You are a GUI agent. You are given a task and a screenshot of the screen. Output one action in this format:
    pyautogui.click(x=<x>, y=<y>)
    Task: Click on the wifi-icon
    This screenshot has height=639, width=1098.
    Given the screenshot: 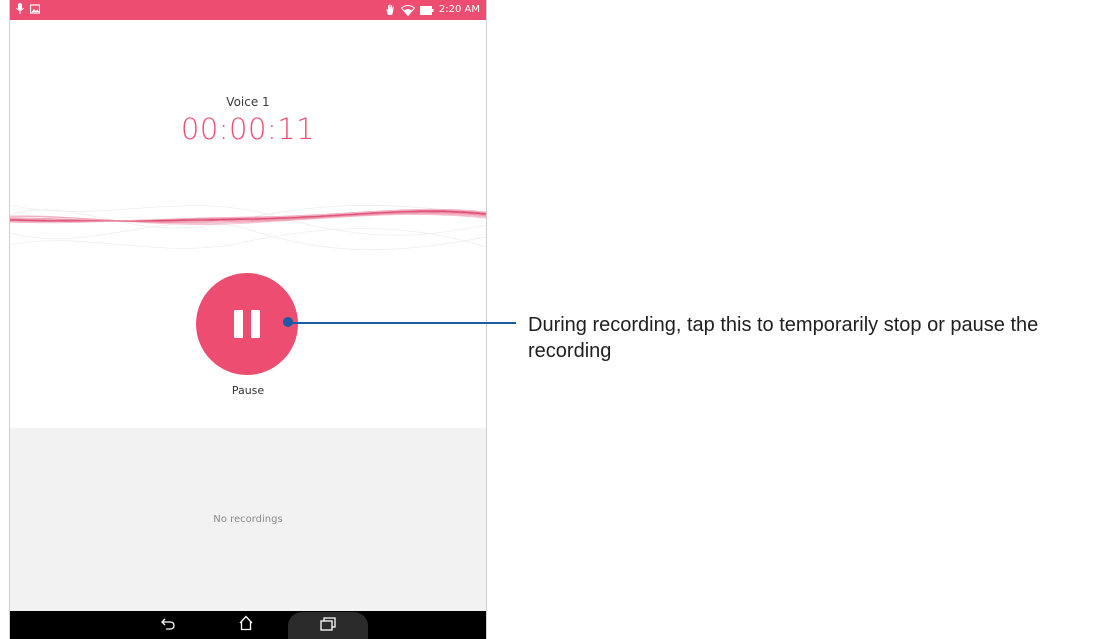 What is the action you would take?
    pyautogui.click(x=407, y=10)
    